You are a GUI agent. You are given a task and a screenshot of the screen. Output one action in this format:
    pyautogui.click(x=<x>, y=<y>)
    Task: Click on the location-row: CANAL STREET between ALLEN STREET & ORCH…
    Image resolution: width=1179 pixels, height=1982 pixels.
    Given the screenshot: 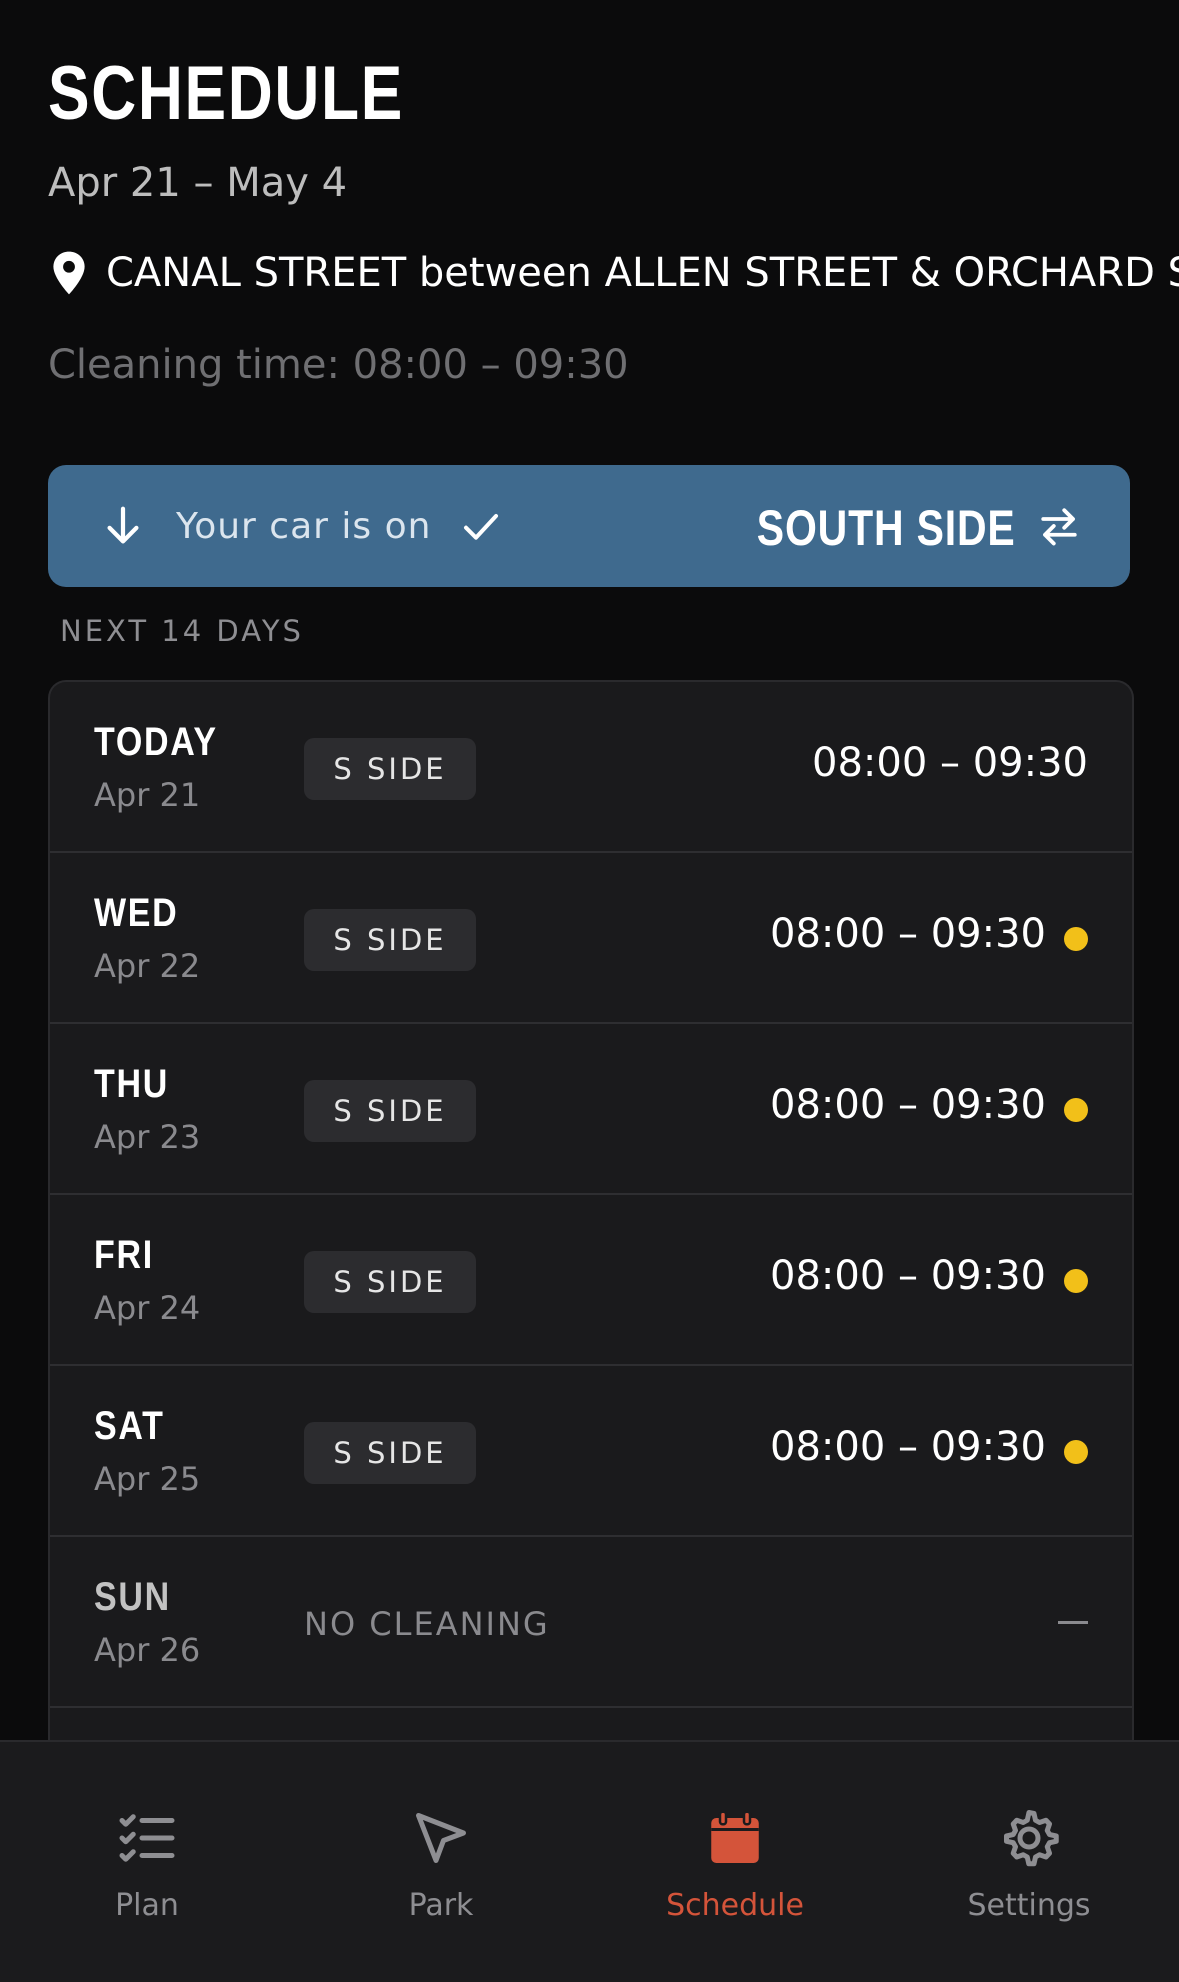 What is the action you would take?
    pyautogui.click(x=613, y=273)
    